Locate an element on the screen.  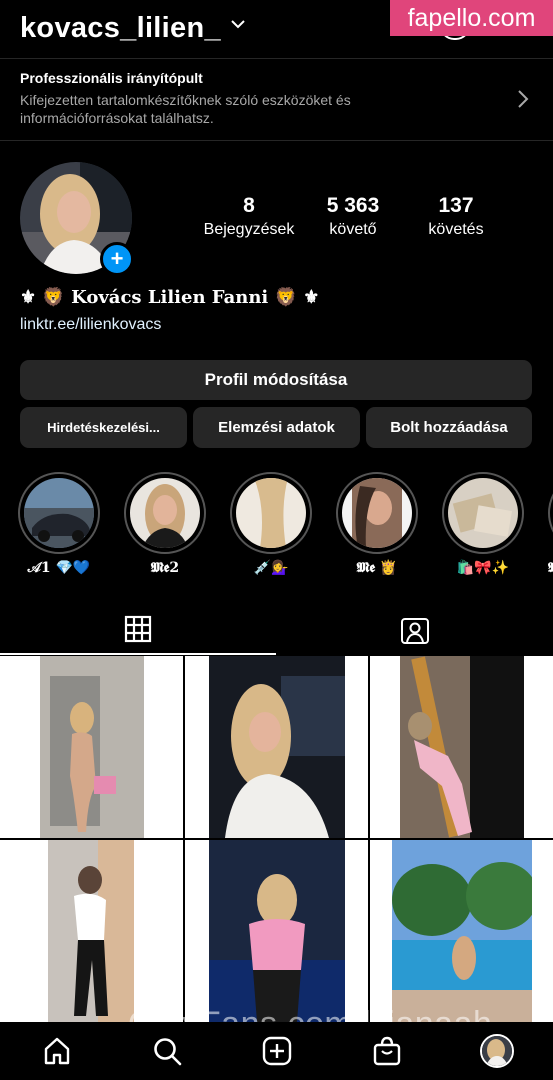
highlight-label: 💉💁‍♀️ is located at coordinates (271, 568).